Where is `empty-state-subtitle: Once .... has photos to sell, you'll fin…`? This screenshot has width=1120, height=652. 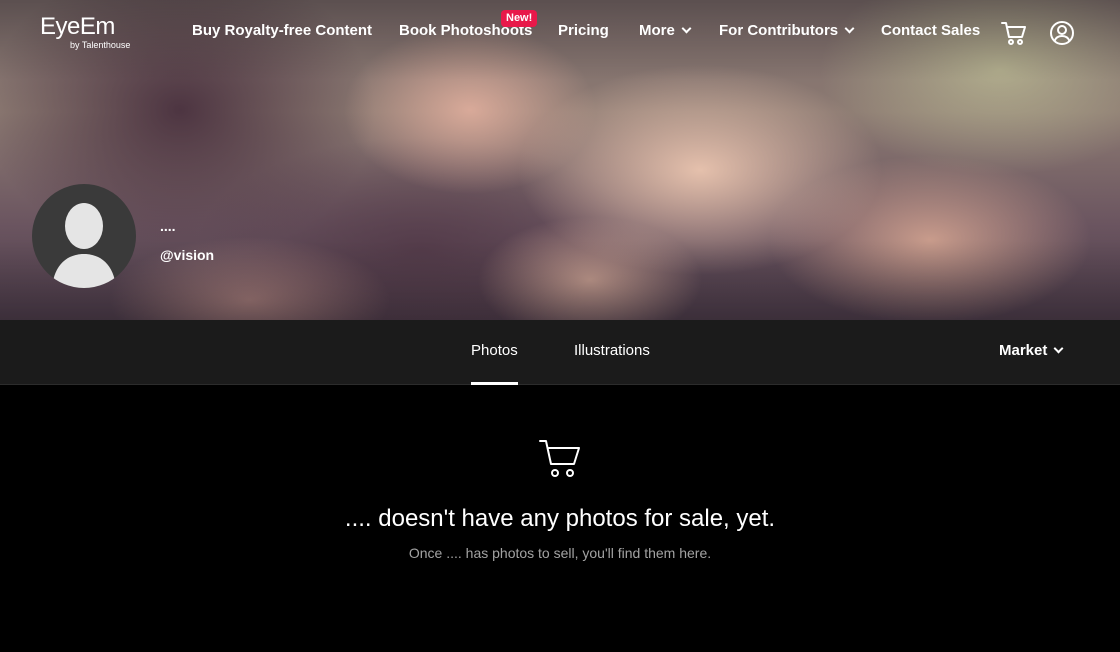
empty-state-subtitle: Once .... has photos to sell, you'll fin… is located at coordinates (560, 553).